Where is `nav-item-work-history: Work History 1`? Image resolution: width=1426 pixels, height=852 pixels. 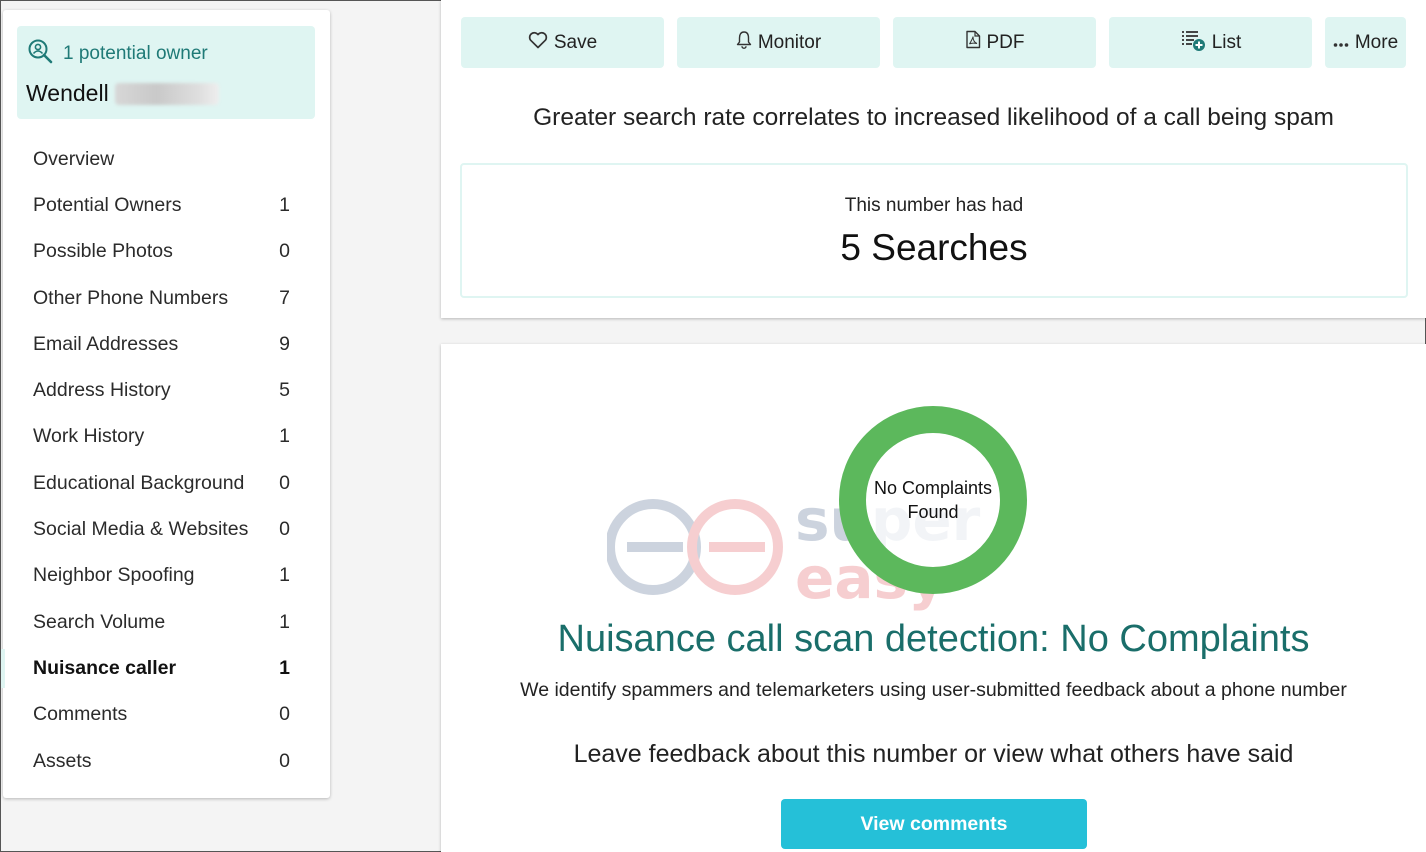 nav-item-work-history: Work History 1 is located at coordinates (166, 437).